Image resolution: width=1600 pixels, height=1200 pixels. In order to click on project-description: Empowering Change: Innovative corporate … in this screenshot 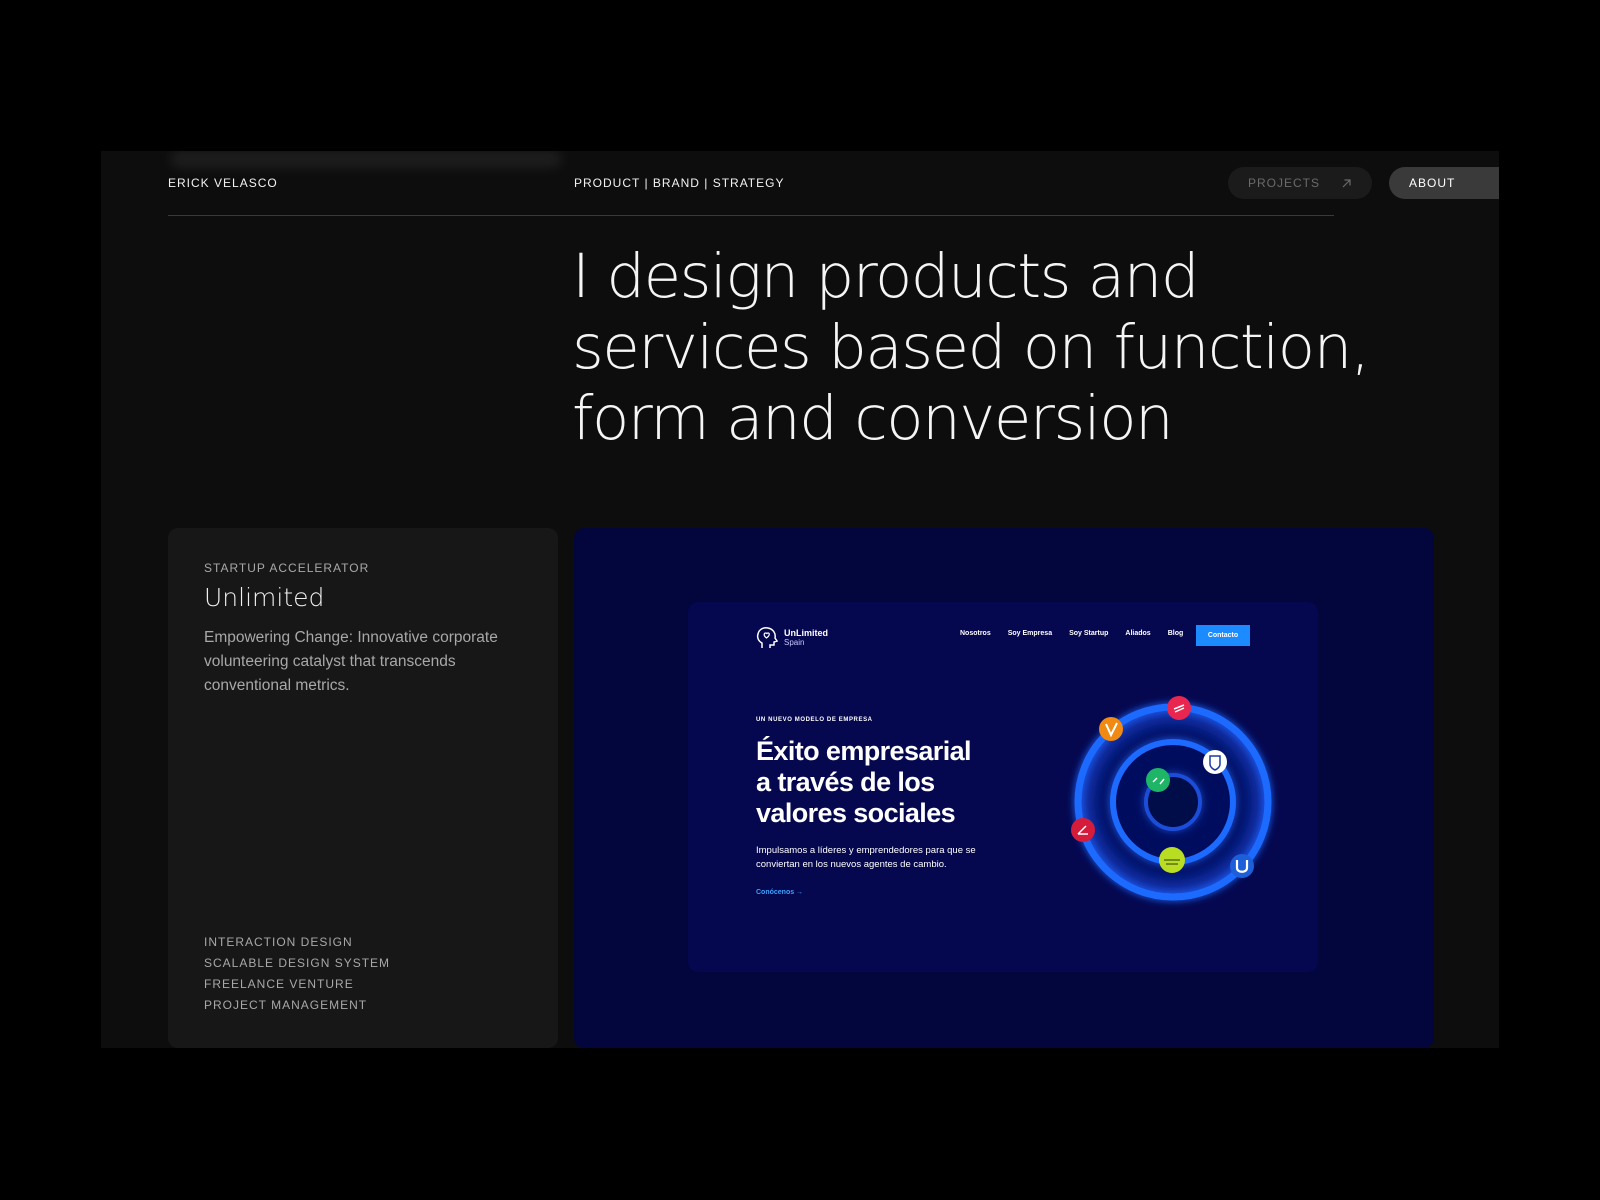, I will do `click(351, 661)`.